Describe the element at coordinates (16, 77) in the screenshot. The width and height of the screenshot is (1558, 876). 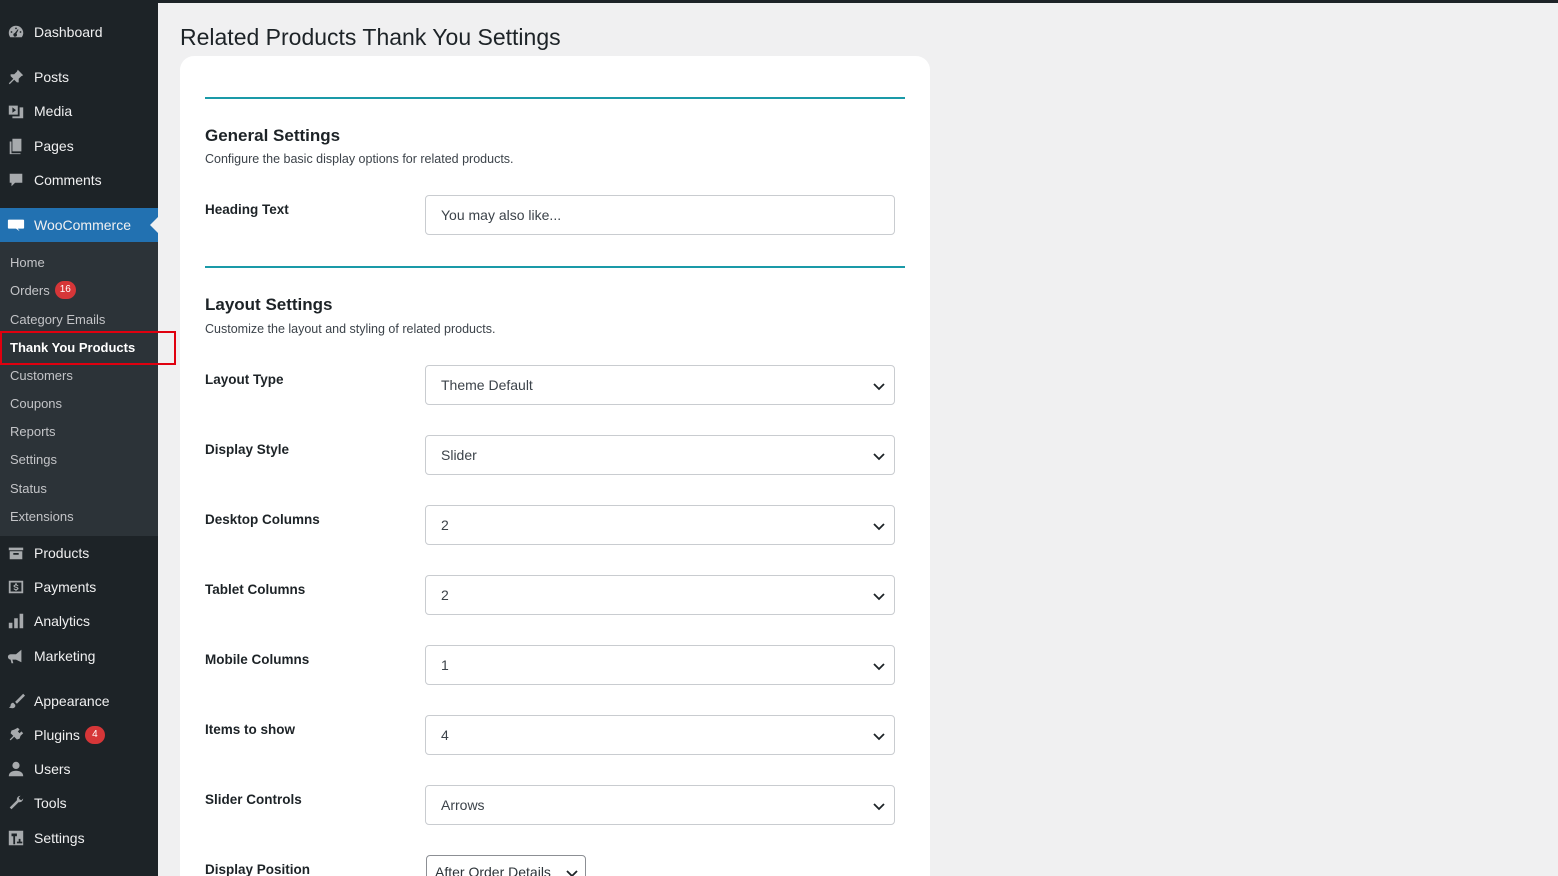
I see `pin-icon` at that location.